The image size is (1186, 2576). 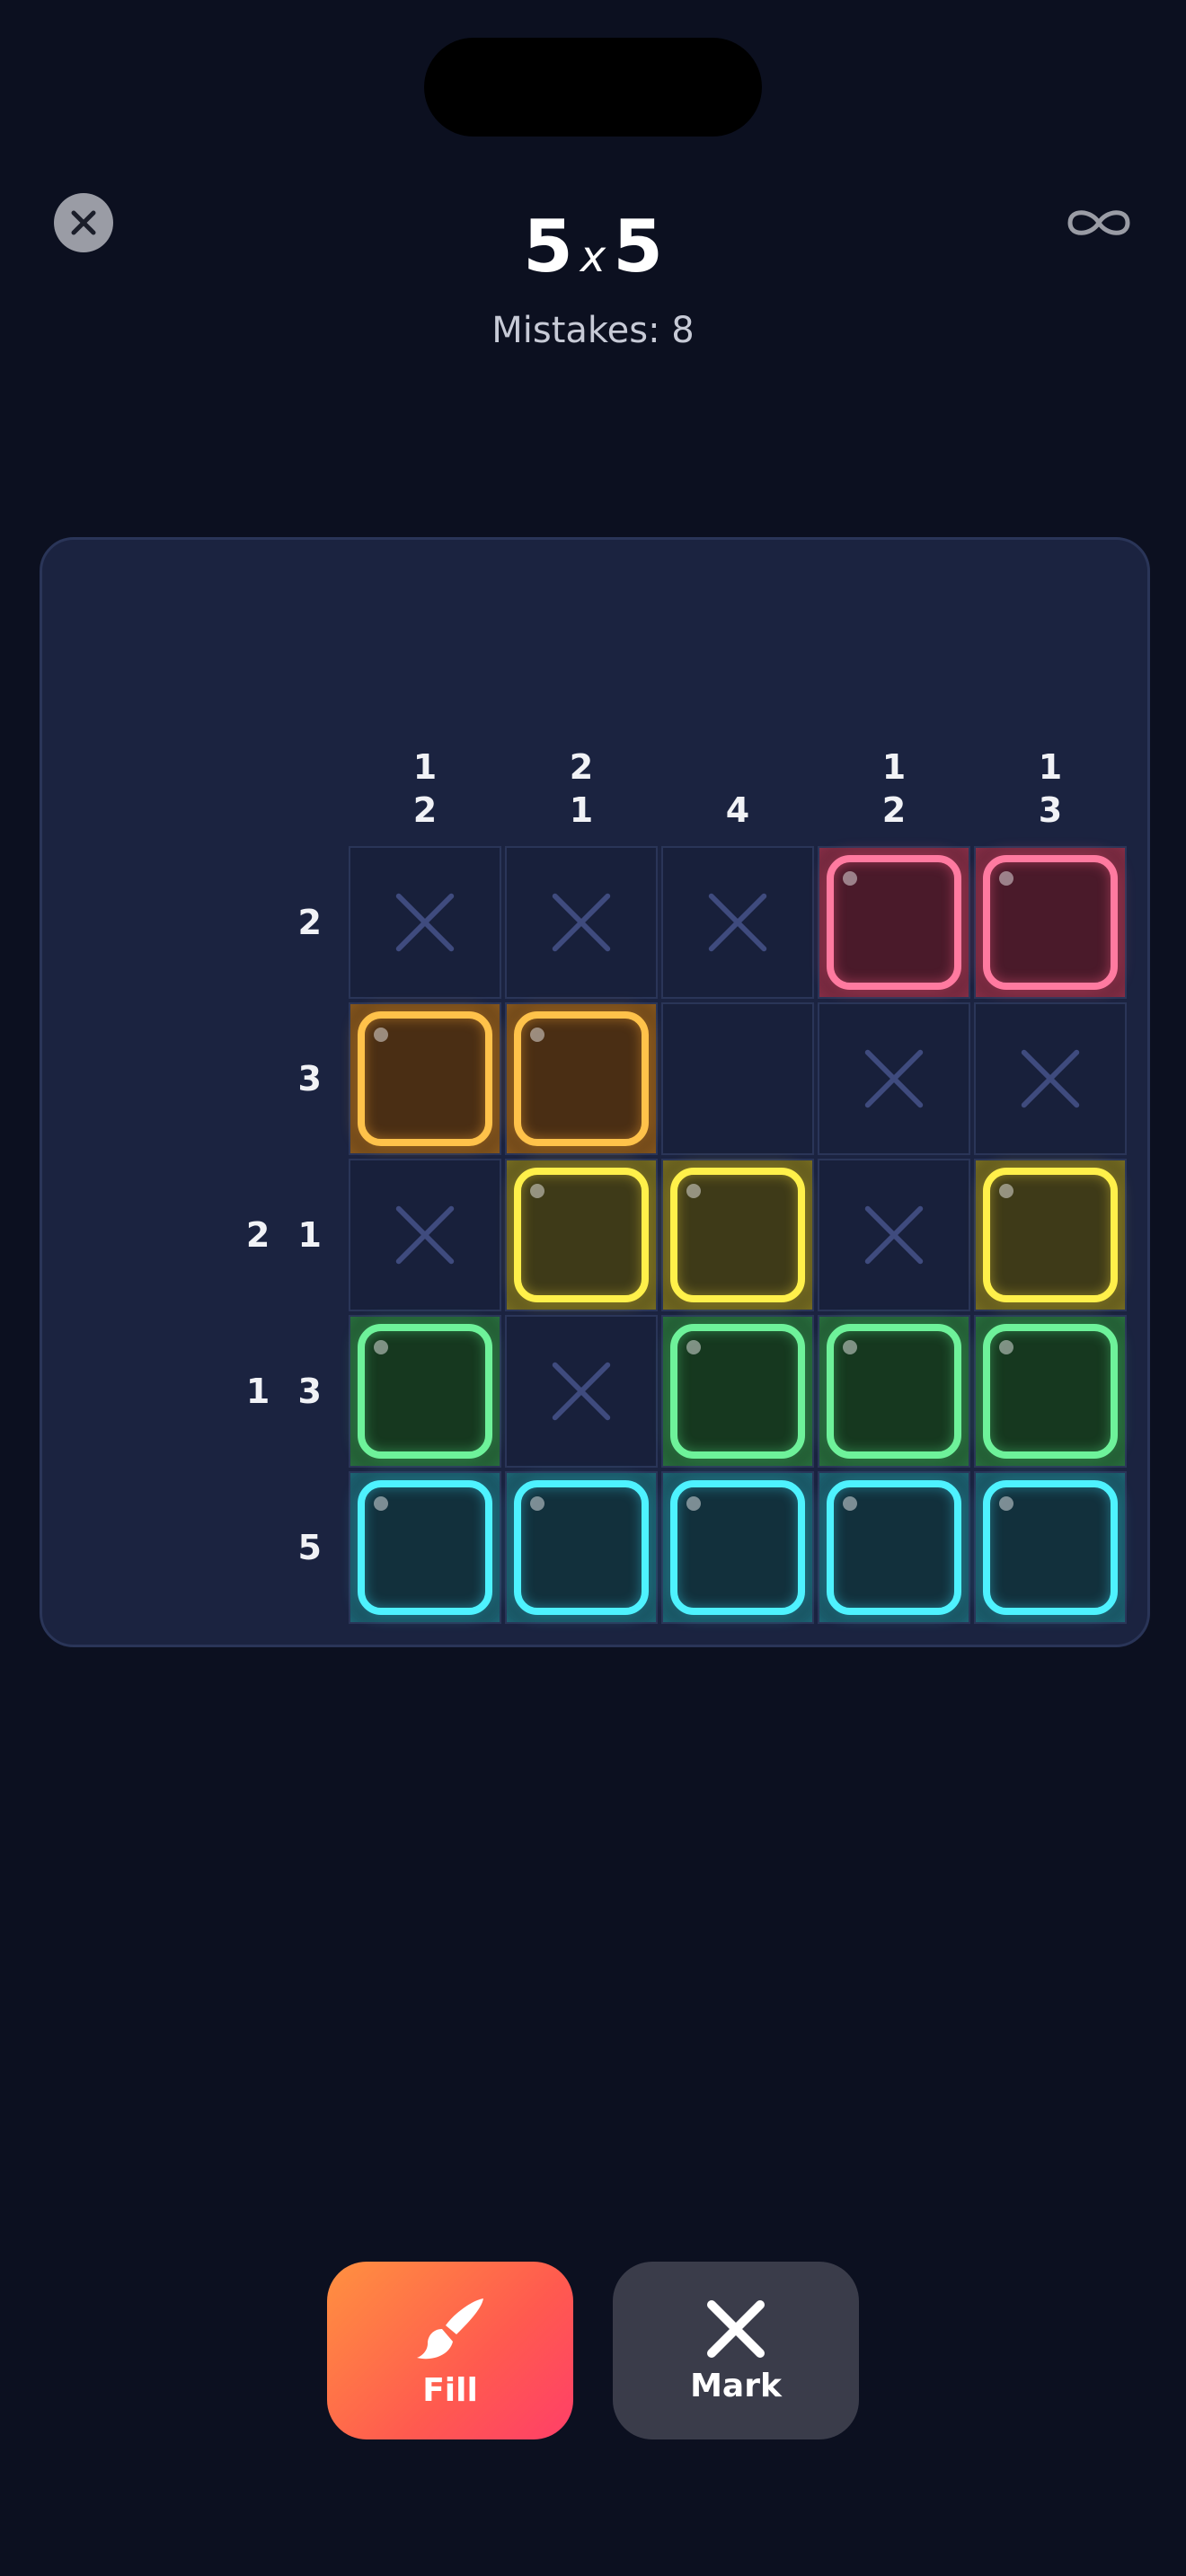 What do you see at coordinates (575, 330) in the screenshot?
I see `mistakes-label: Mistakes:` at bounding box center [575, 330].